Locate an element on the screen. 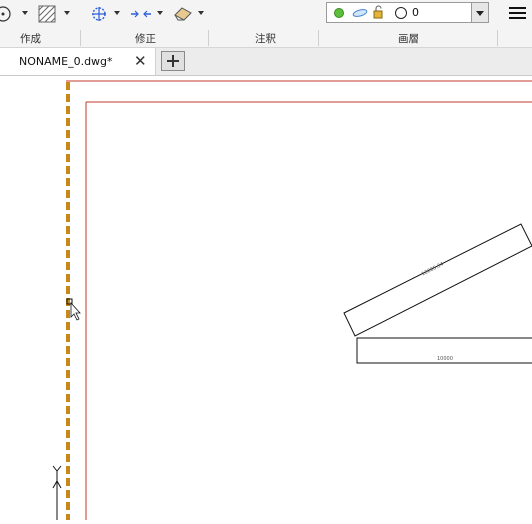  document-tab: NONAME_0.dwg* ✕ is located at coordinates (78, 61).